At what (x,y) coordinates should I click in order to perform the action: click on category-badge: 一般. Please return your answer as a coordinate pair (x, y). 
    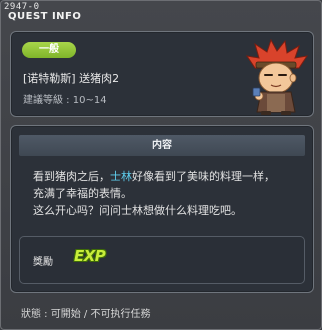
    Looking at the image, I should click on (49, 50).